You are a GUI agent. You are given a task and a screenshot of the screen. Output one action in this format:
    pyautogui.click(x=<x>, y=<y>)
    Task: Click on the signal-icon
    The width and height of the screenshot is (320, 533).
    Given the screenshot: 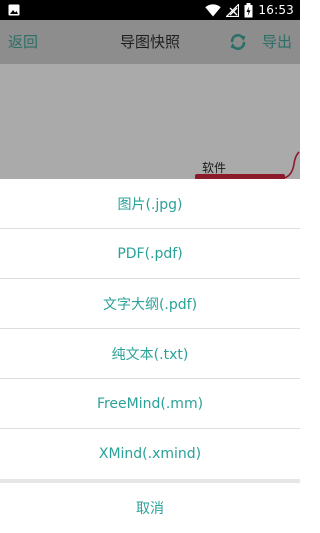 What is the action you would take?
    pyautogui.click(x=233, y=10)
    